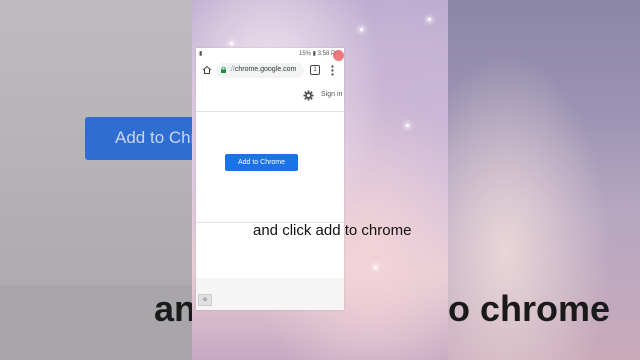  What do you see at coordinates (207, 70) in the screenshot?
I see `home-icon` at bounding box center [207, 70].